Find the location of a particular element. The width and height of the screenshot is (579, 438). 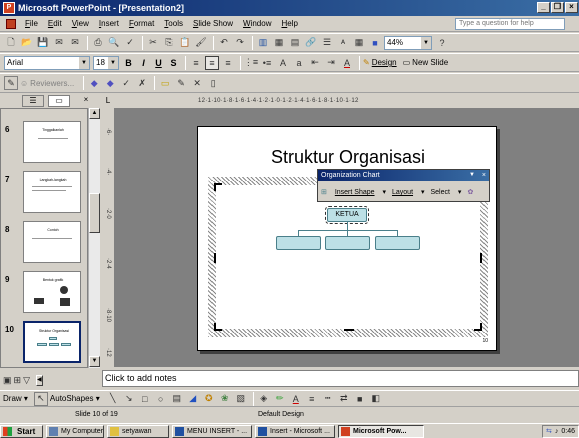

org-chart-toolbar-title: Organization Chart ▼ × is located at coordinates (403, 175).